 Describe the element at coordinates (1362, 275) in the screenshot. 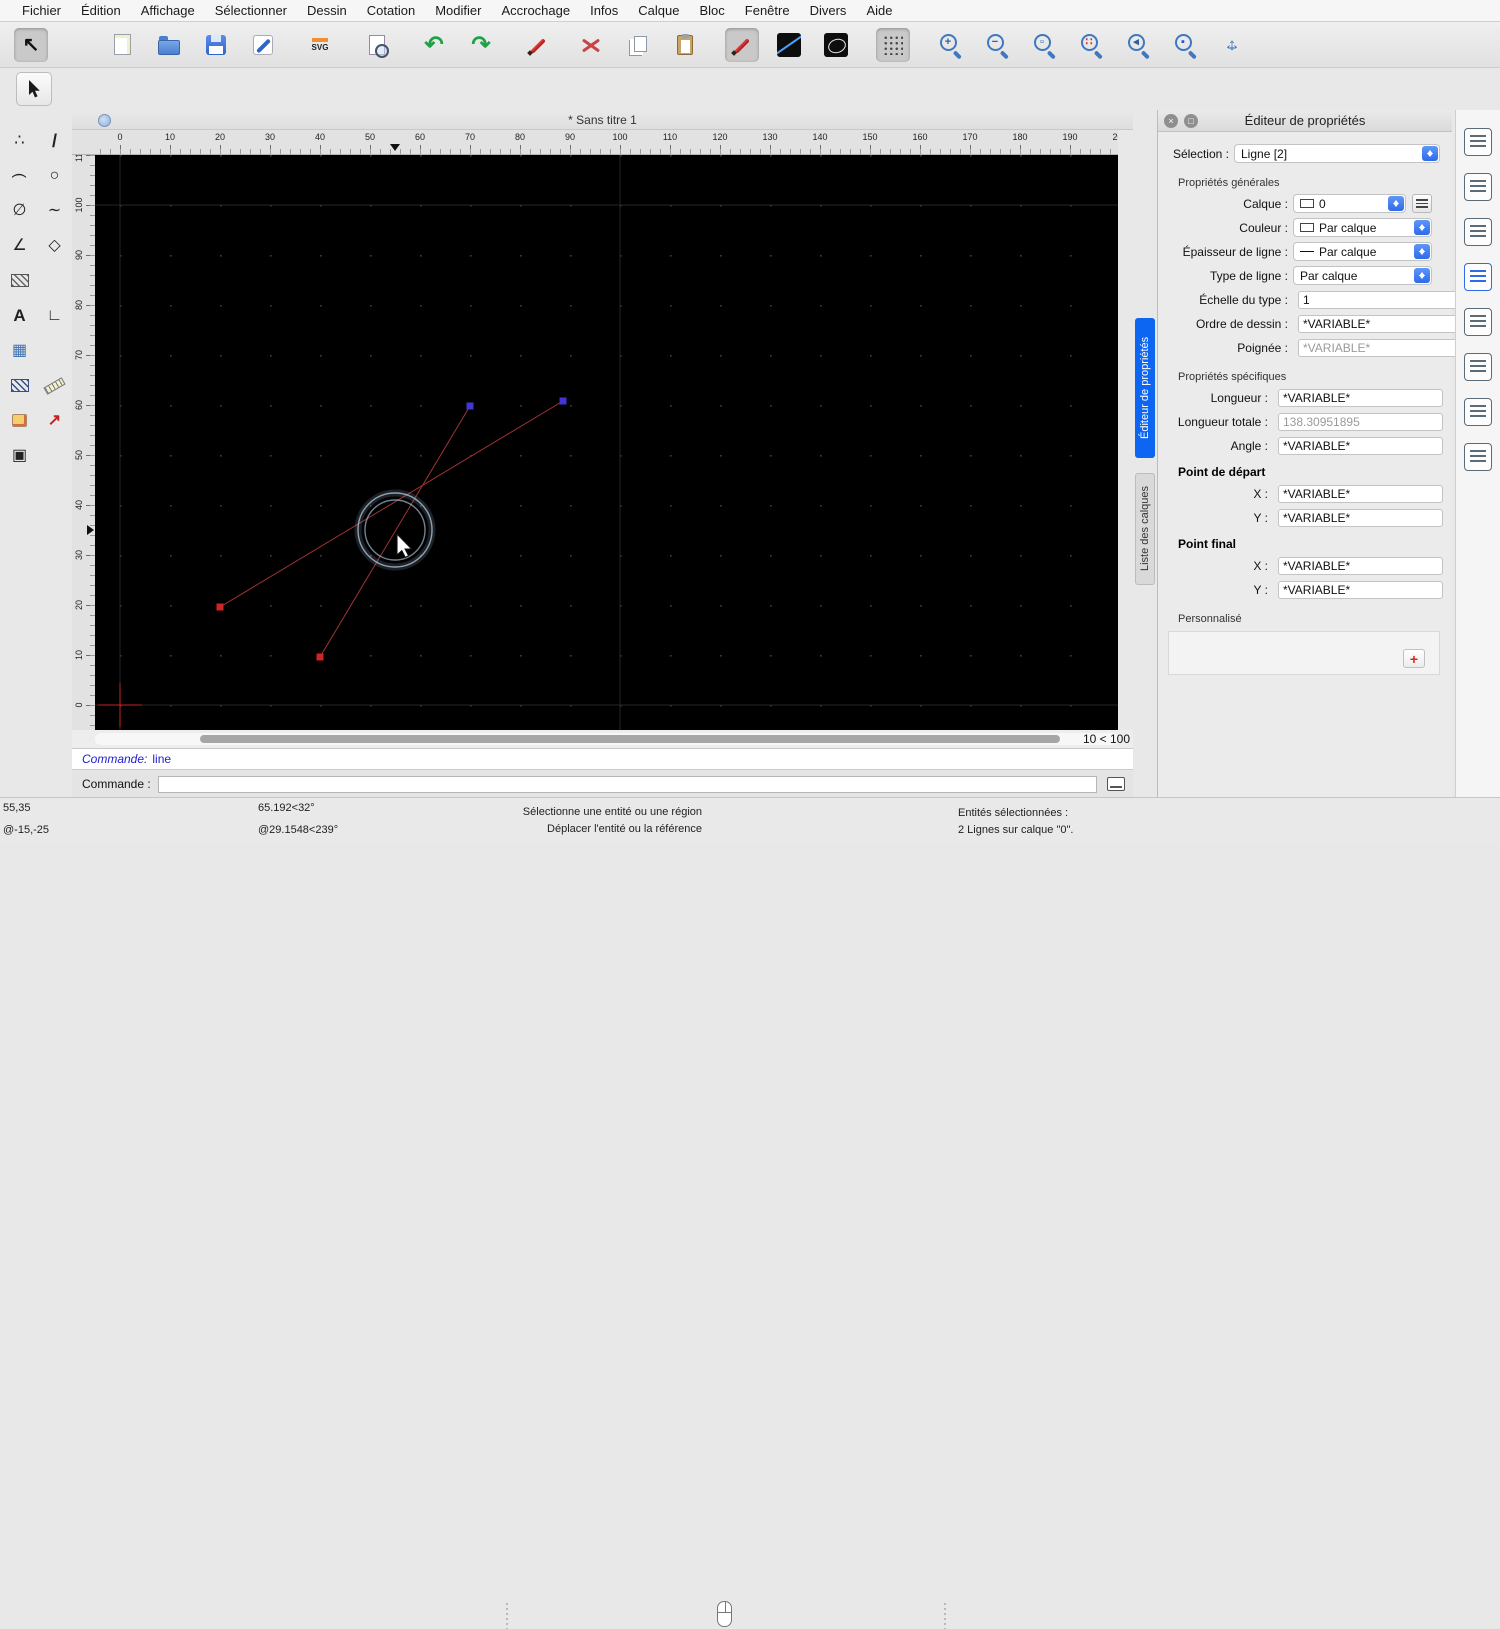

I see `line-type-combo: Par calque` at that location.